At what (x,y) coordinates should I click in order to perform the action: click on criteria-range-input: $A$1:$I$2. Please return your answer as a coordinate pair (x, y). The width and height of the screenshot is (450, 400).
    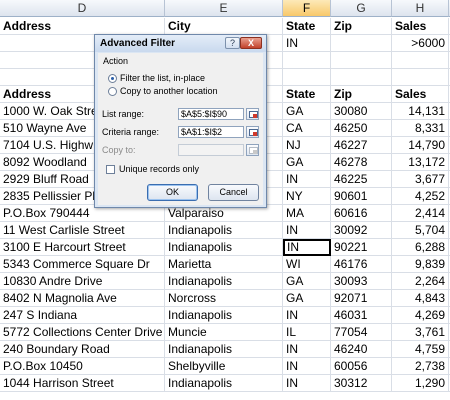
    Looking at the image, I should click on (211, 132).